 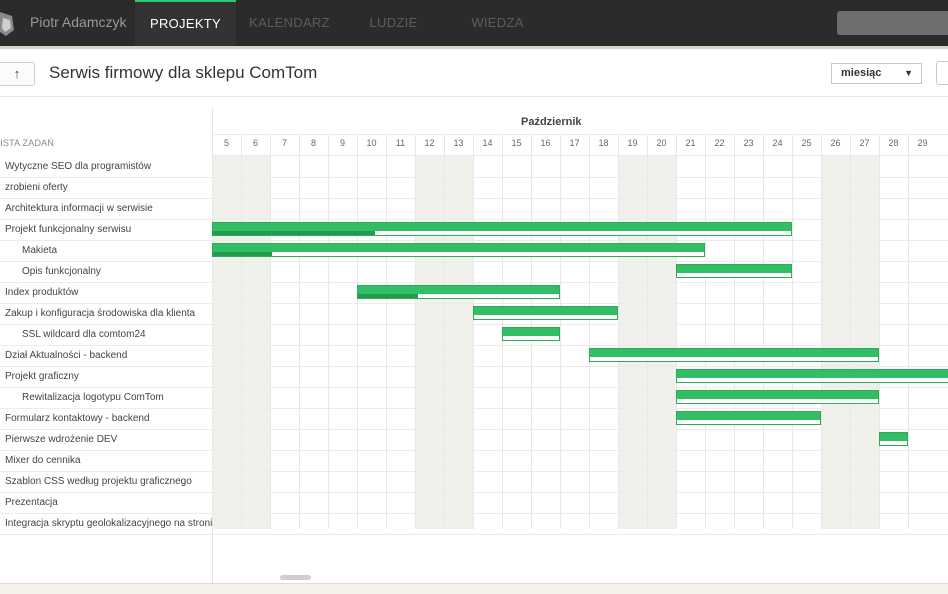 I want to click on day-label: 26, so click(x=835, y=143).